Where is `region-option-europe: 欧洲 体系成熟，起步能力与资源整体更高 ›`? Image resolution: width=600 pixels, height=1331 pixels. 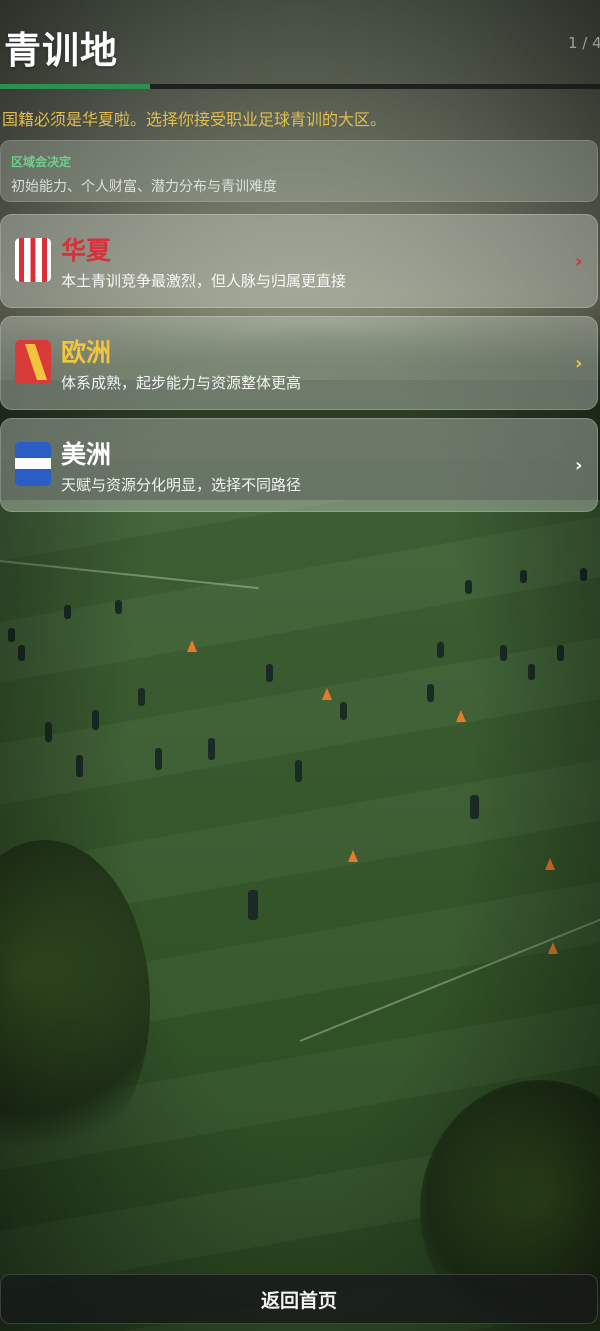
region-option-europe: 欧洲 体系成熟，起步能力与资源整体更高 › is located at coordinates (299, 363).